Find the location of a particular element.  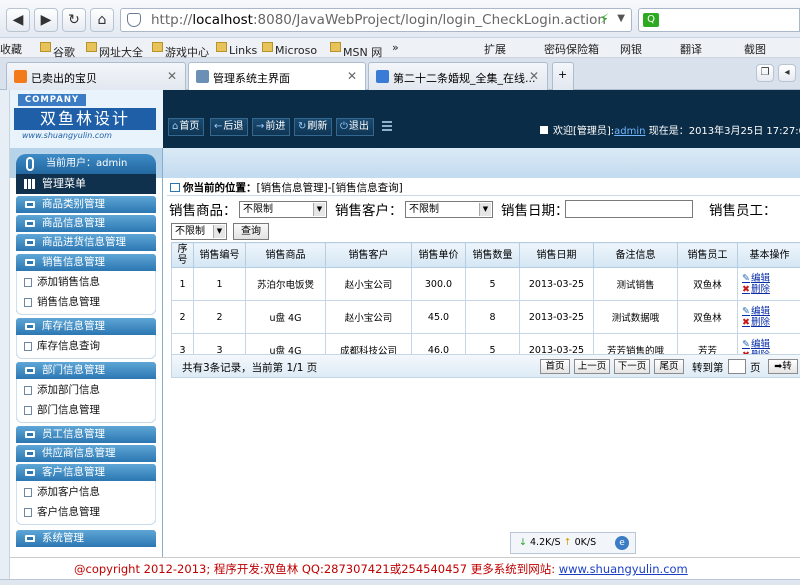

menu-dept-info: 部门信息管理 is located at coordinates (86, 370).